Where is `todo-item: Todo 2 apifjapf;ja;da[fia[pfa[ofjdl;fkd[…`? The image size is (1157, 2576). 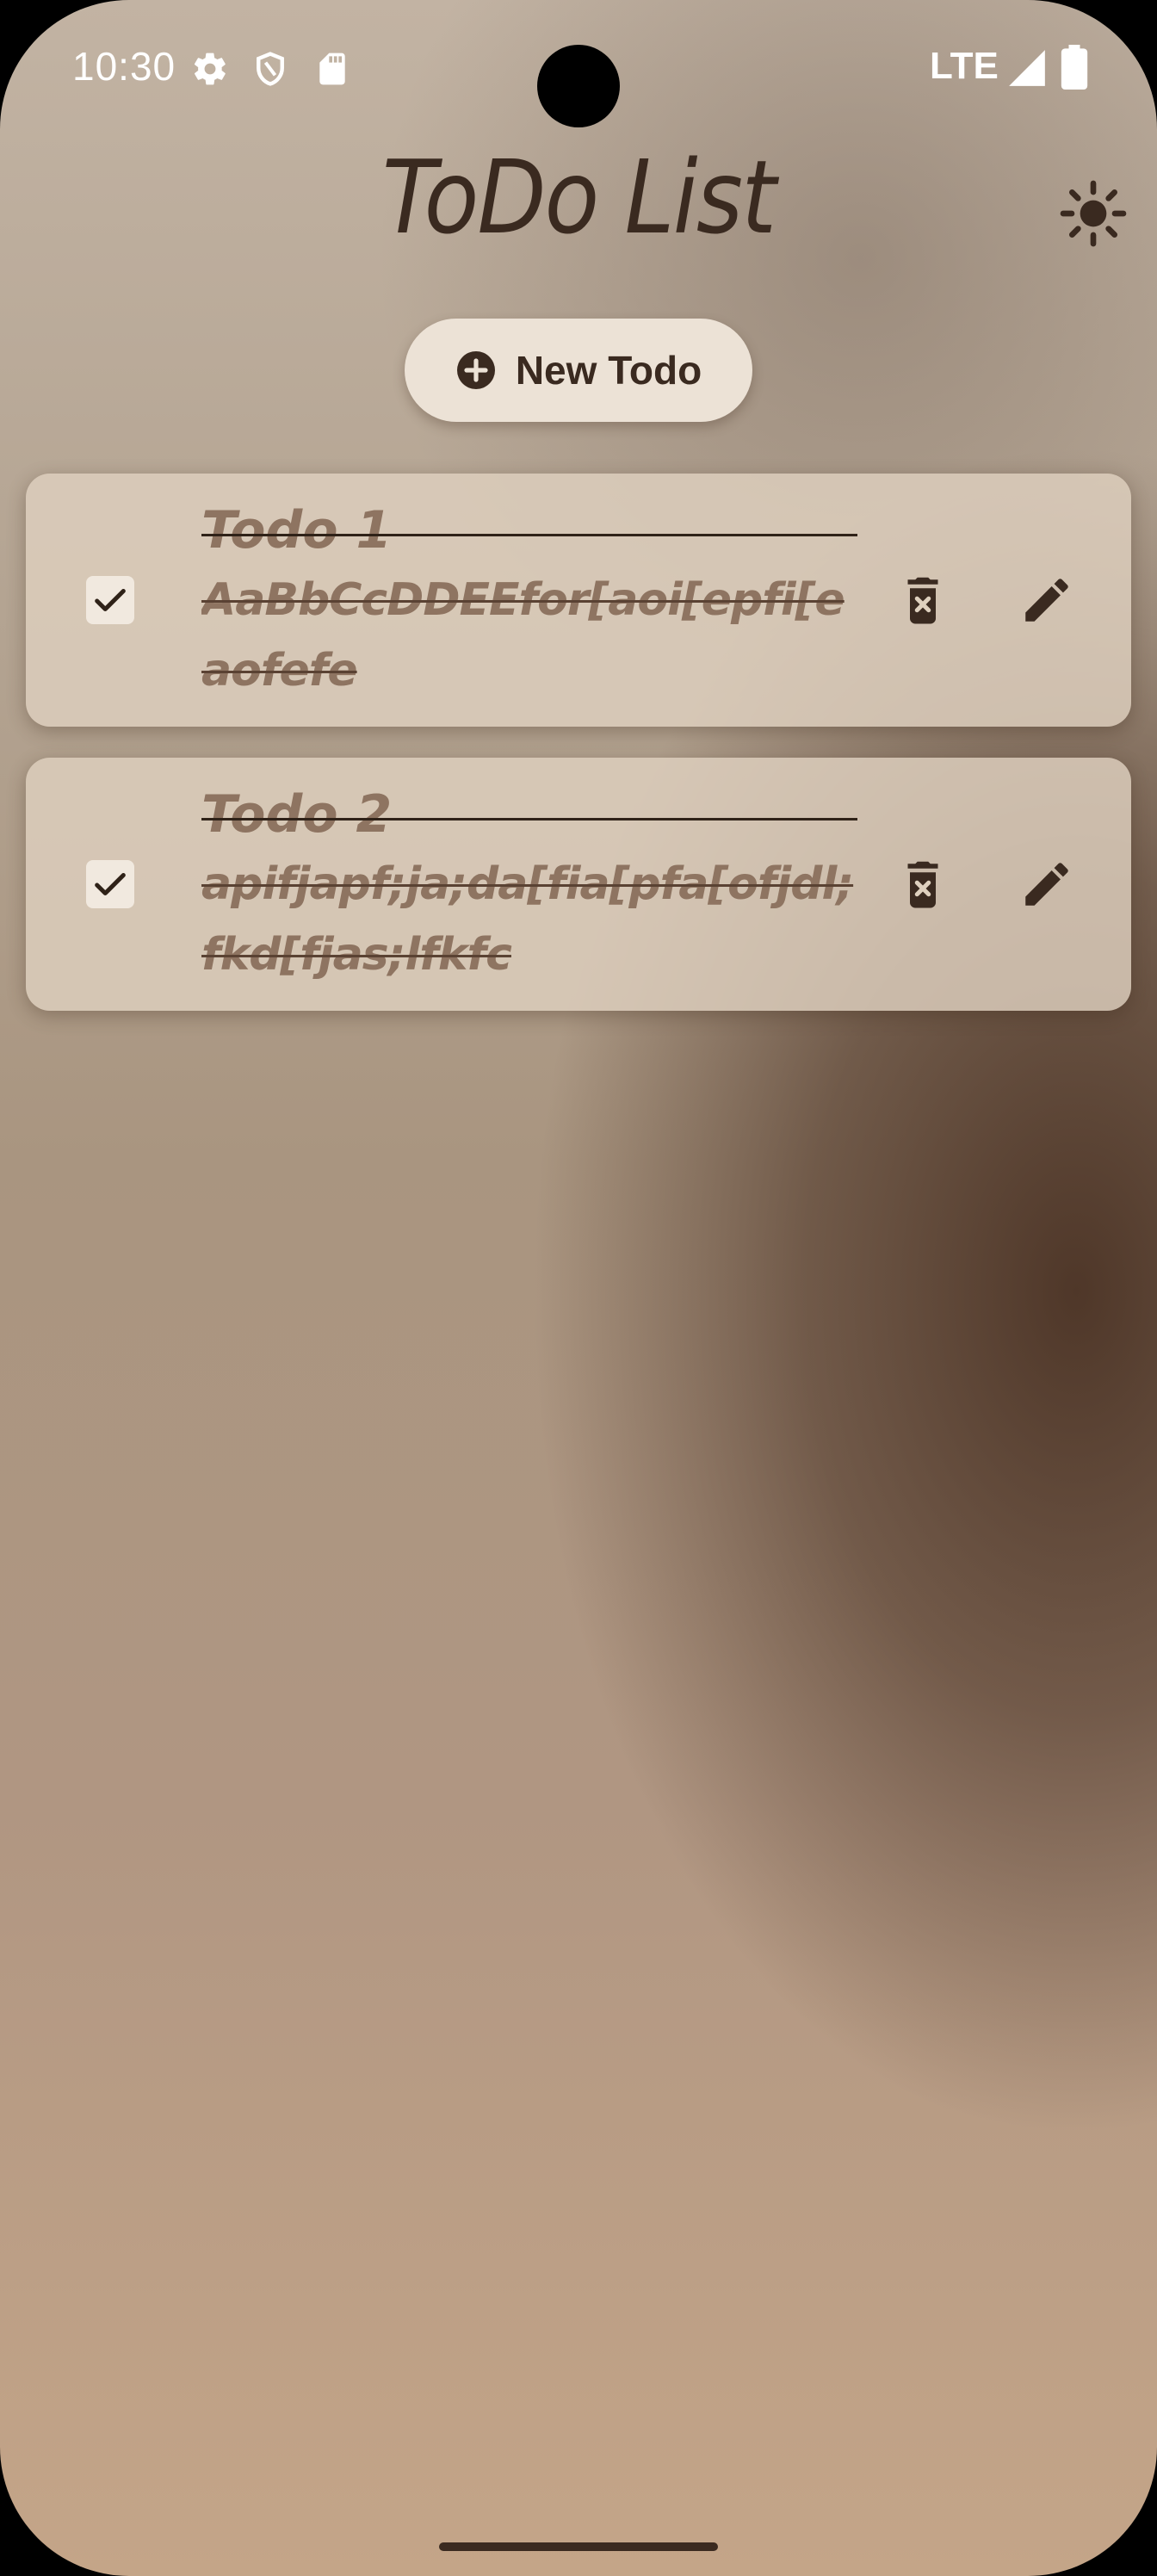 todo-item: Todo 2 apifjapf;ja;da[fia[pfa[ofjdl;fkd[… is located at coordinates (579, 885).